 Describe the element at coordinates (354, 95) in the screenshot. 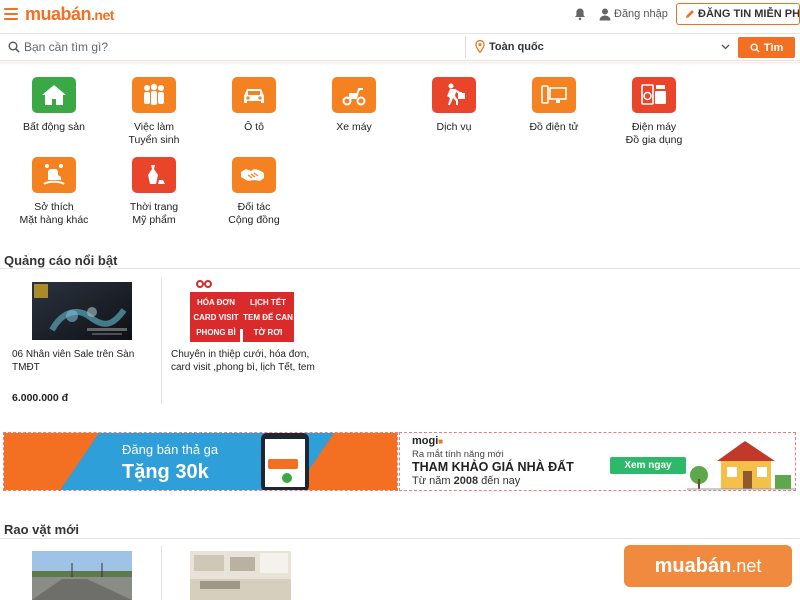

I see `scooter-icon` at that location.